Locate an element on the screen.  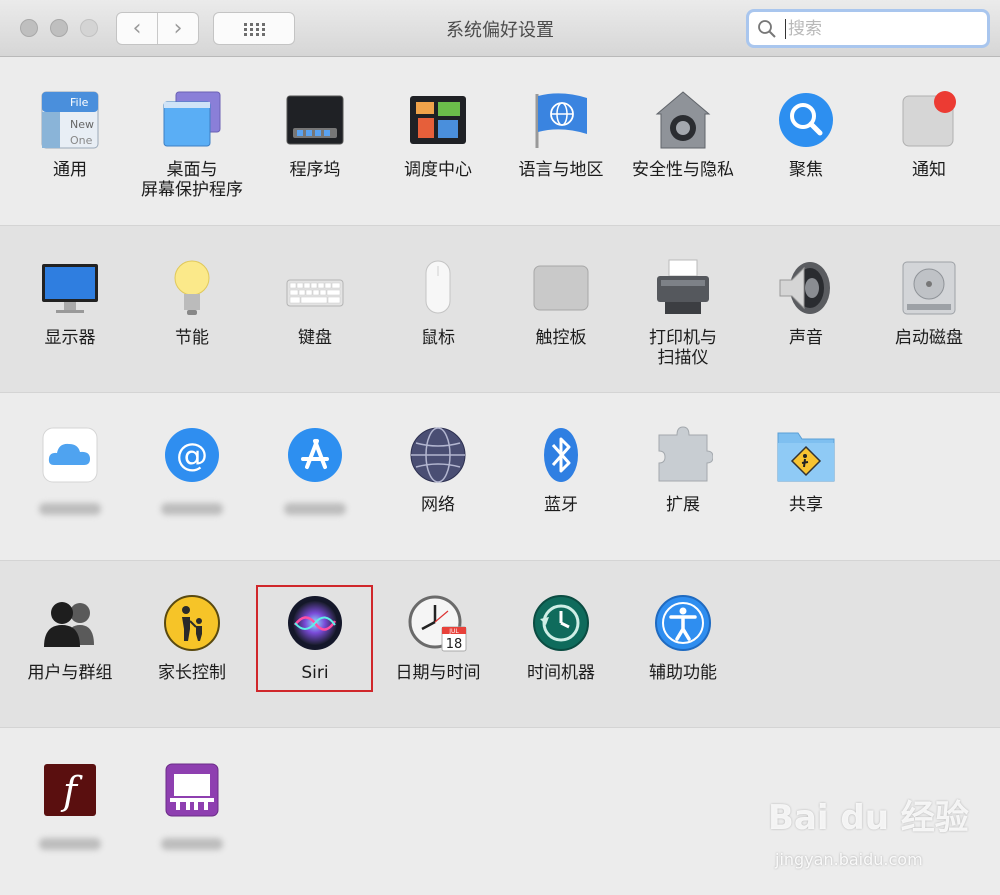
internet-accounts-icon: @ is located at coordinates (192, 455).